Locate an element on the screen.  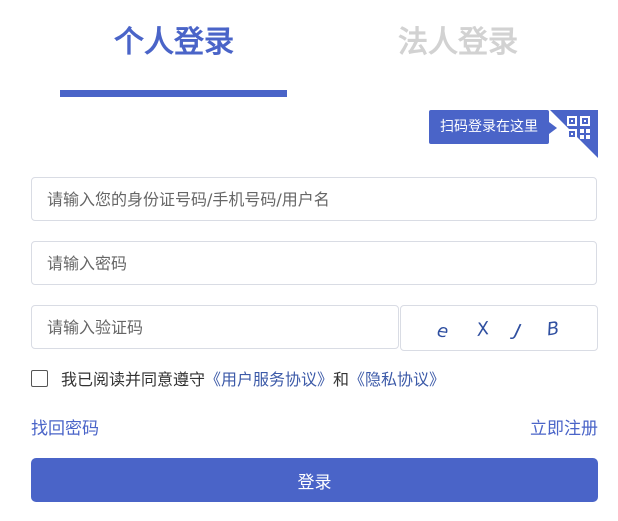
captcha-char: J is located at coordinates (516, 331).